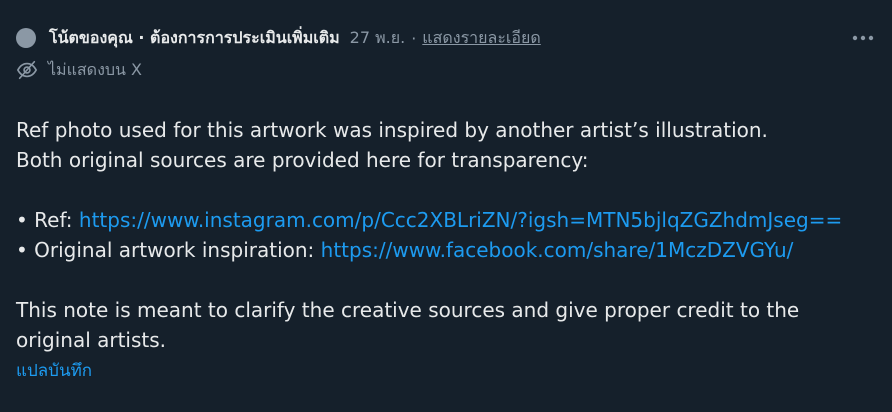  Describe the element at coordinates (54, 370) in the screenshot. I see `translate-note-link: แปลบันทึก` at that location.